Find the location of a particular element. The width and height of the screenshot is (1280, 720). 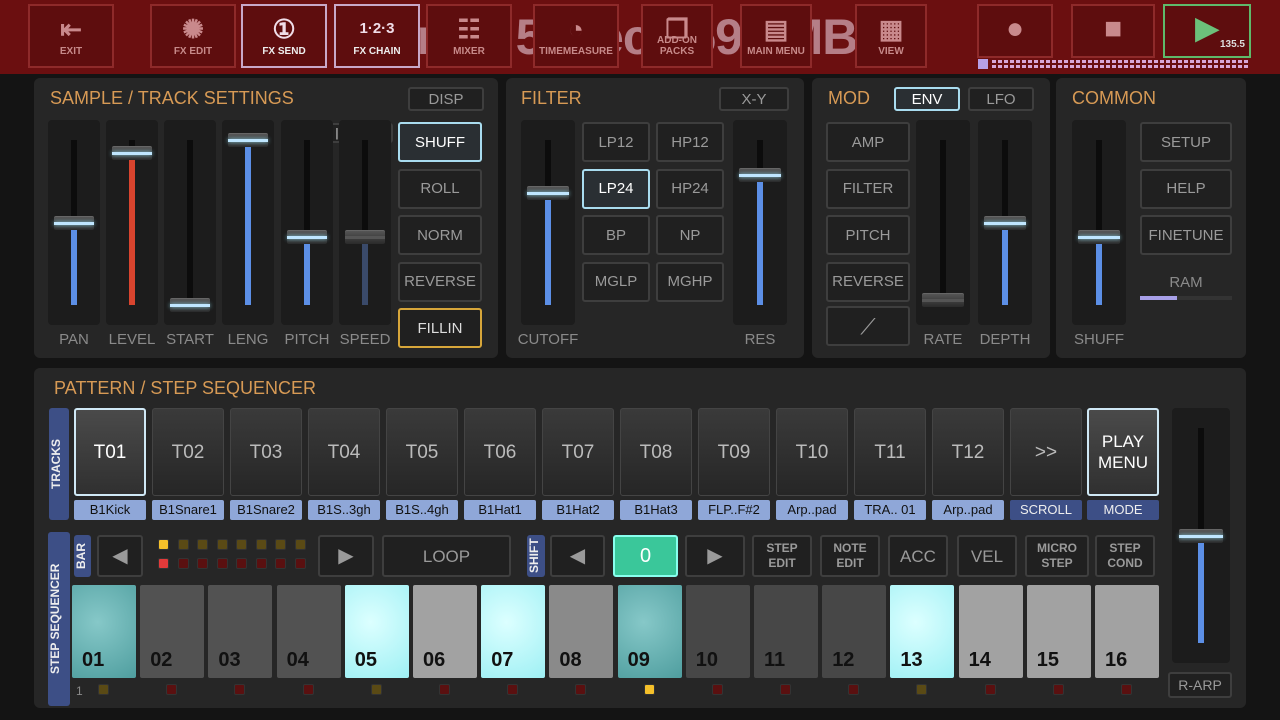

fillin-button: FILLIN is located at coordinates (440, 328).